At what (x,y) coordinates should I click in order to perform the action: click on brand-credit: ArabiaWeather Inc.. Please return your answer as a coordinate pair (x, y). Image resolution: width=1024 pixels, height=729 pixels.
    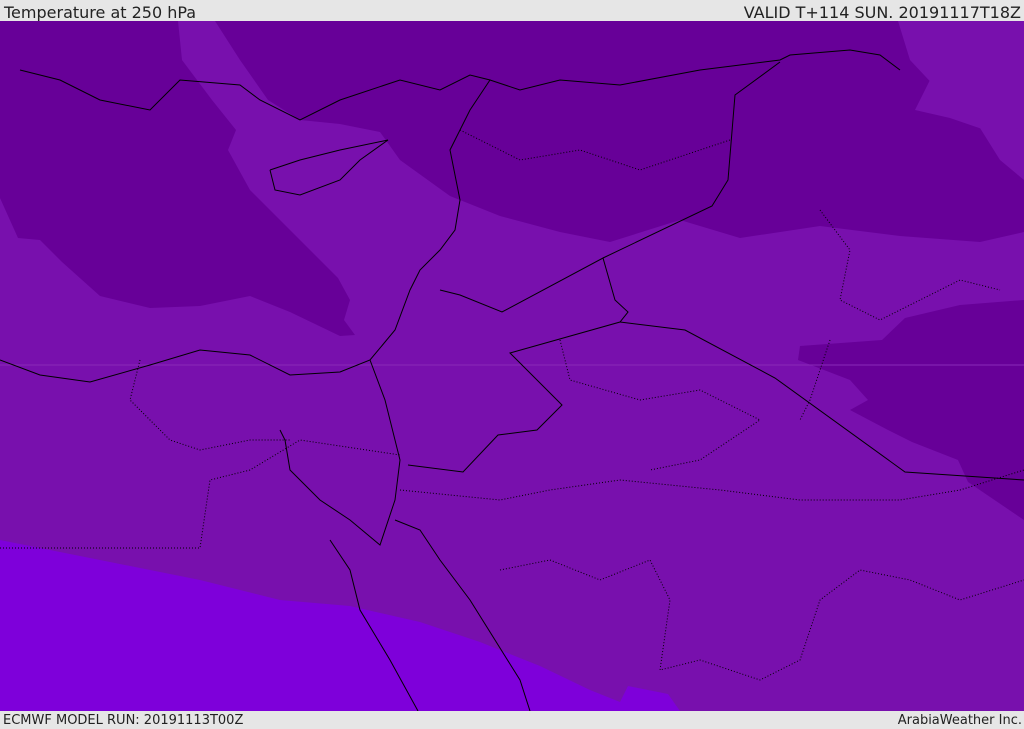
    Looking at the image, I should click on (959, 720).